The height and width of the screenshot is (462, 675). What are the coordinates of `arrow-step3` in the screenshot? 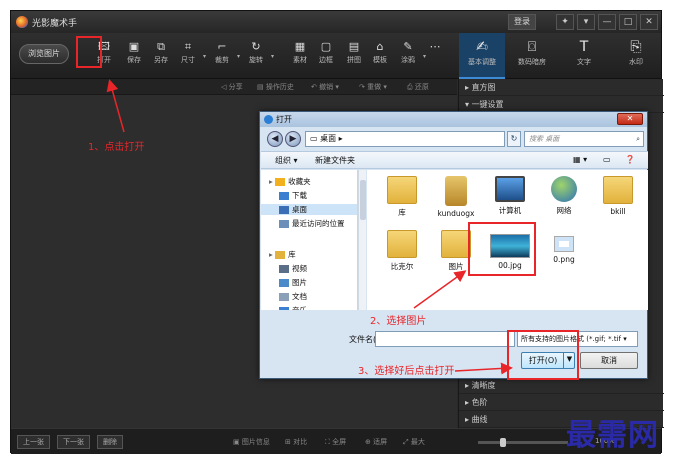 It's located at (483, 368).